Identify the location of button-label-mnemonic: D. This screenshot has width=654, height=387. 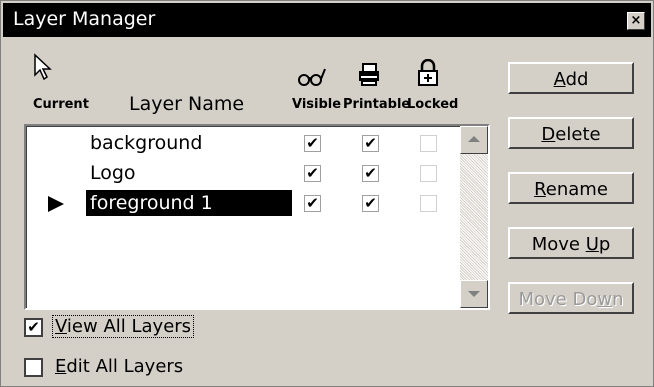
(548, 134).